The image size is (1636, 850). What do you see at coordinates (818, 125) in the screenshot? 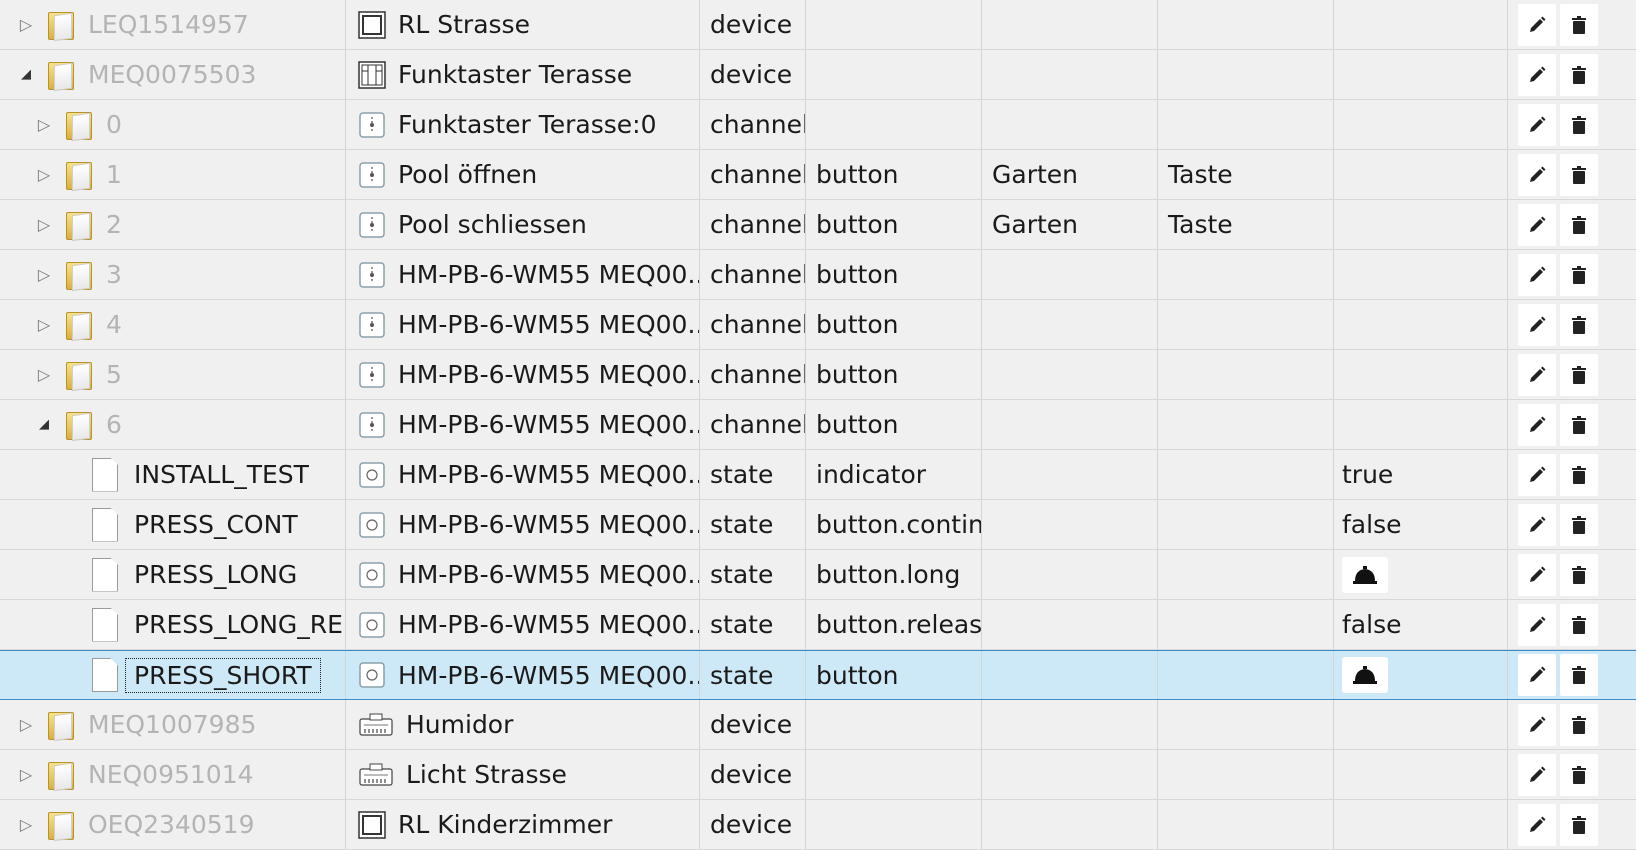
I see `tree-row: ▷ 0 Funktaster Terasse:0 channel` at bounding box center [818, 125].